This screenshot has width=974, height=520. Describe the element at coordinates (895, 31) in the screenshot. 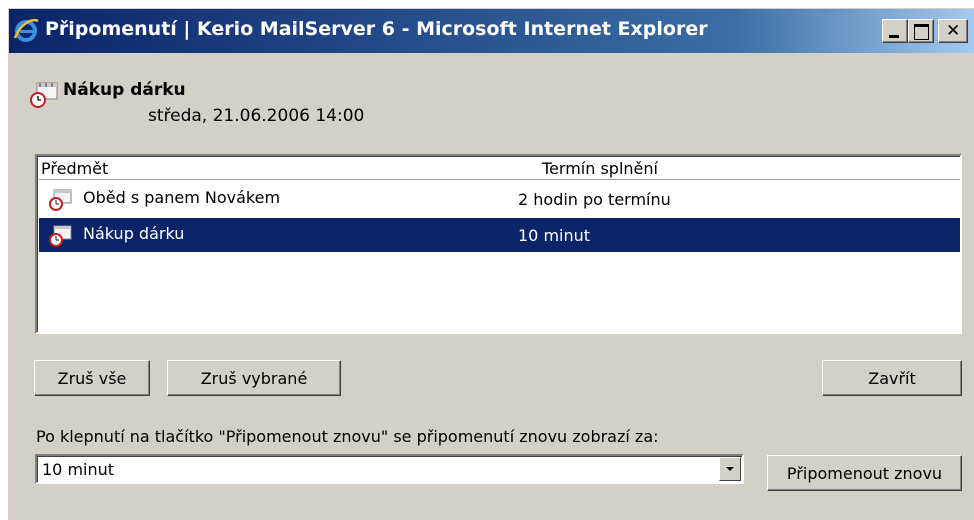

I see `minimize-button` at that location.